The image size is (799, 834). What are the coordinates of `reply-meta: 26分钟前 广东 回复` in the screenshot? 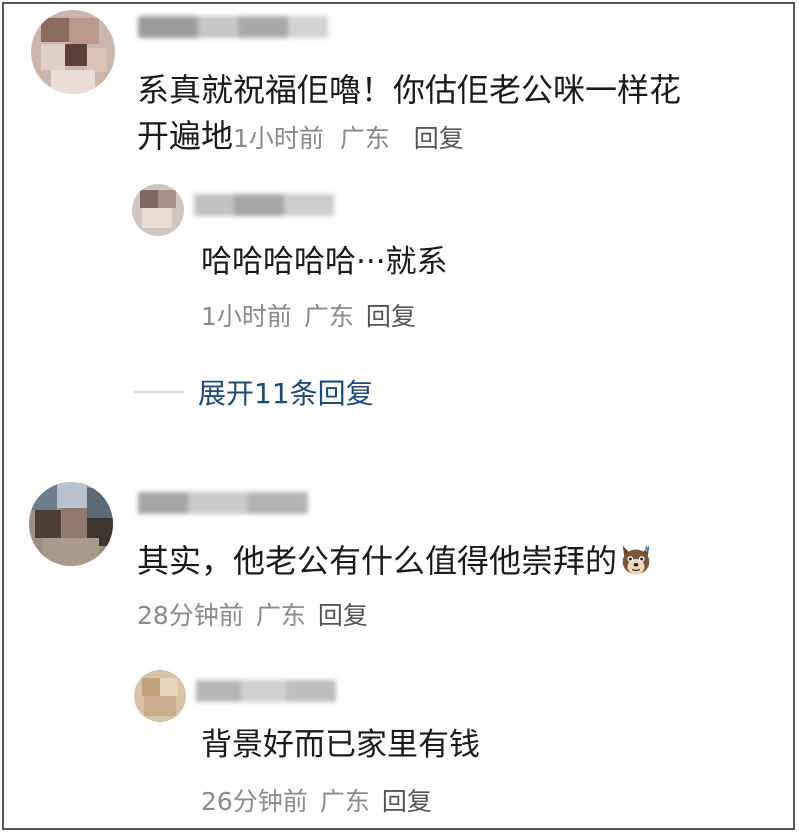 It's located at (322, 800).